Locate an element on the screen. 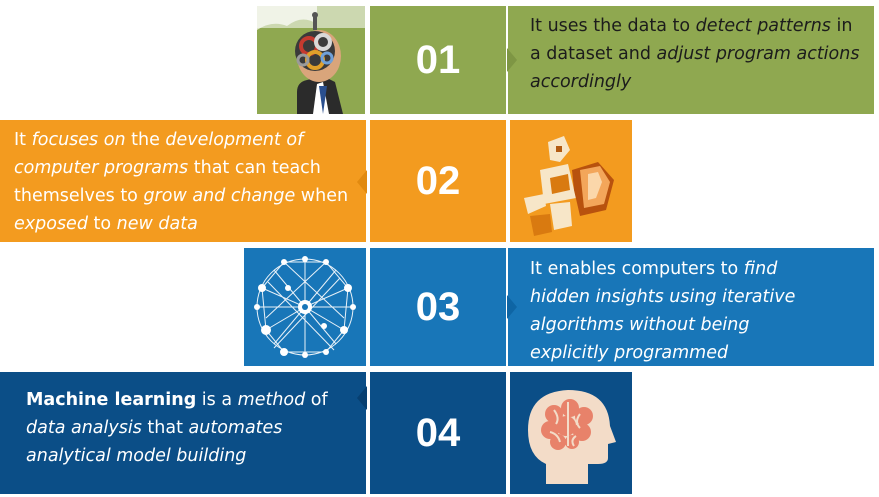 This screenshot has height=497, width=879. network-globe-icon is located at coordinates (305, 307).